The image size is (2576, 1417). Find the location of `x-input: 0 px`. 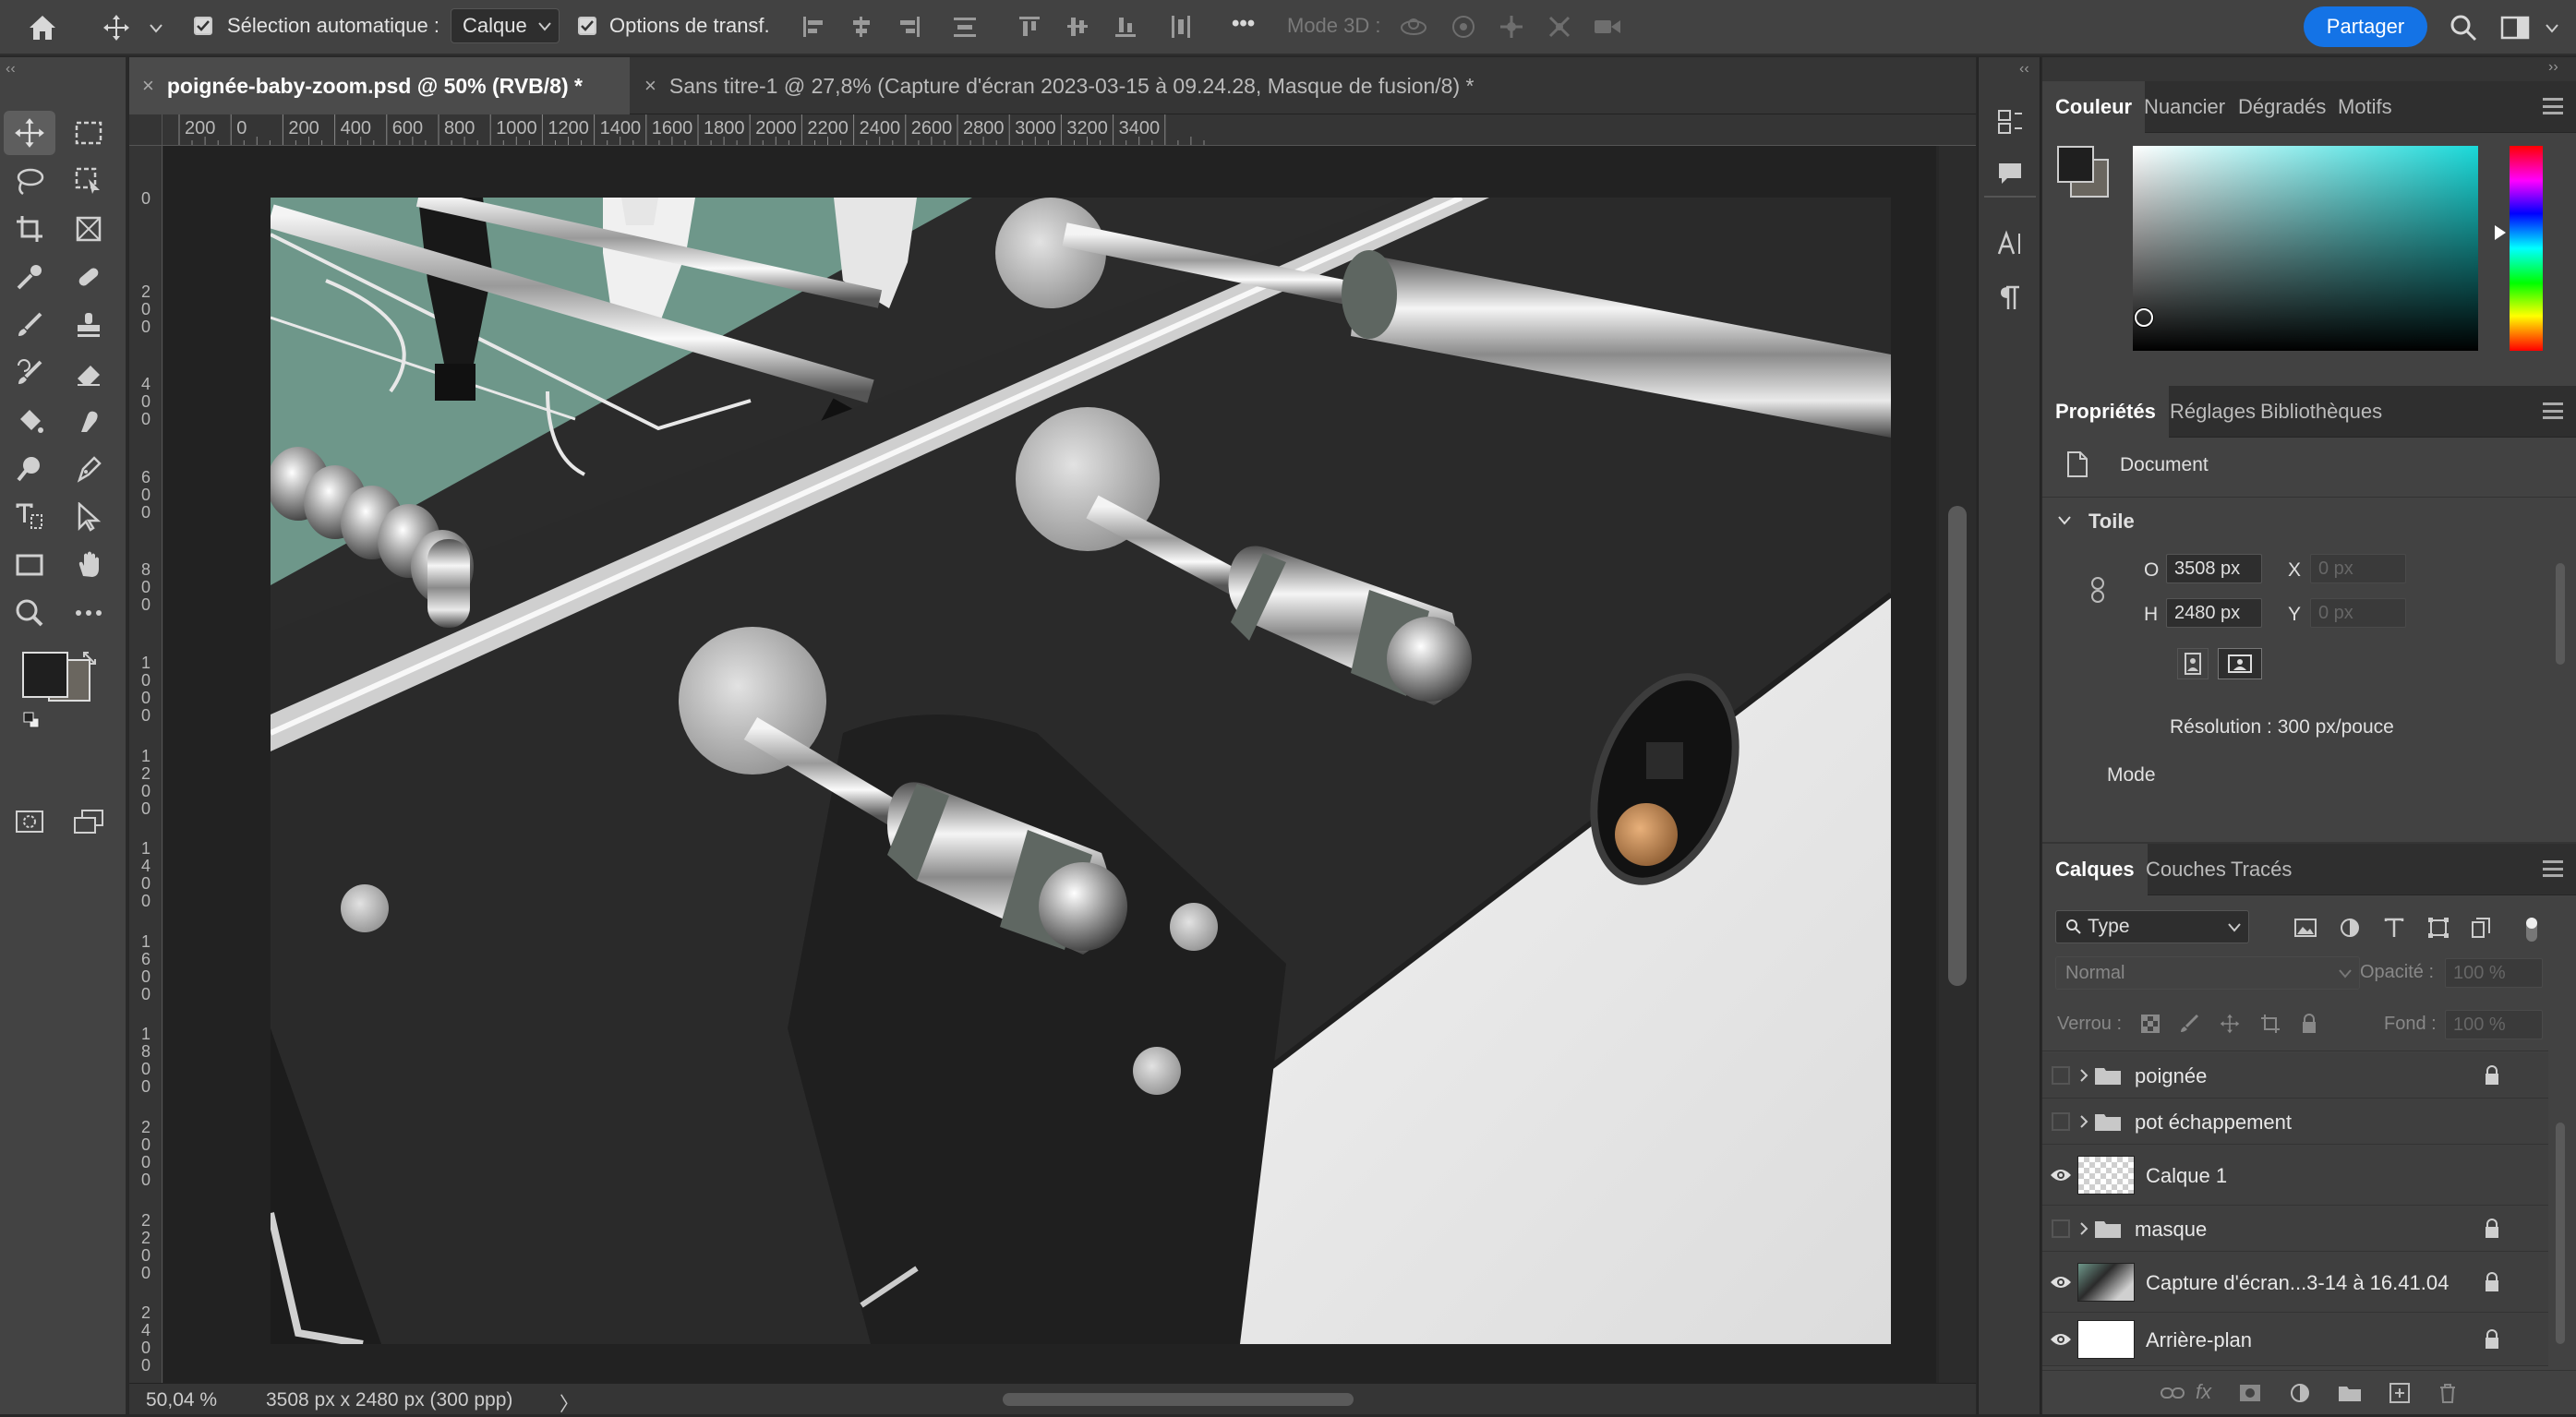

x-input: 0 px is located at coordinates (2358, 568).